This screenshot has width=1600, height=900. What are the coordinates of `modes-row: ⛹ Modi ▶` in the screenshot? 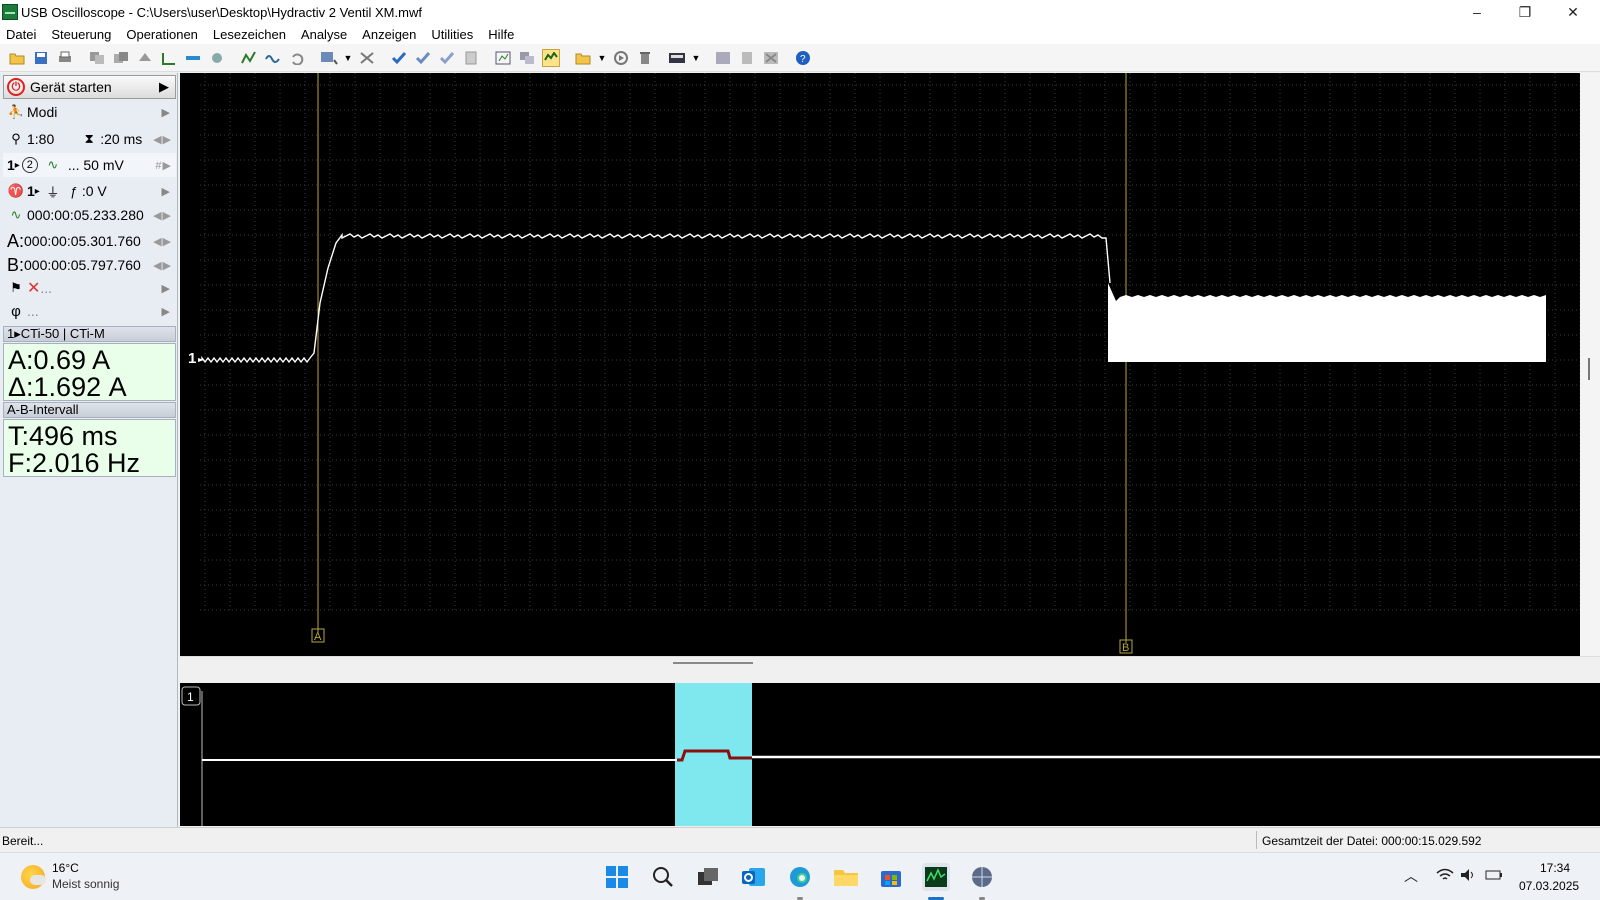 It's located at (89, 112).